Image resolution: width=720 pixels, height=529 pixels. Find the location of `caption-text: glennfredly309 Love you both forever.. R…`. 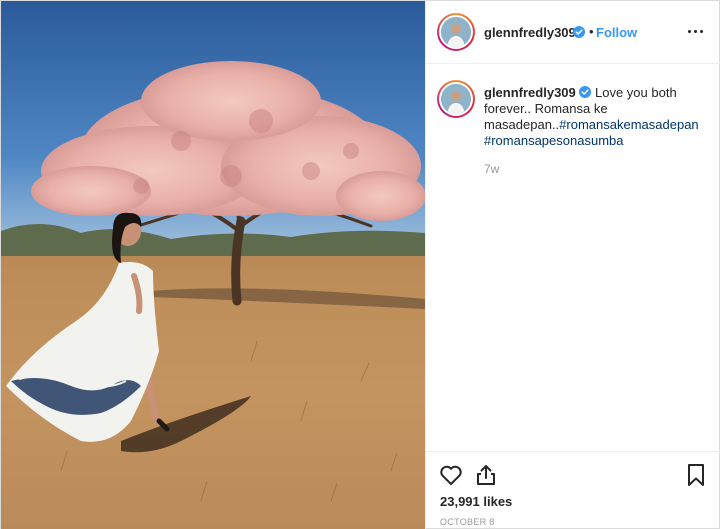

caption-text: glennfredly309 Love you both forever.. R… is located at coordinates (595, 117).